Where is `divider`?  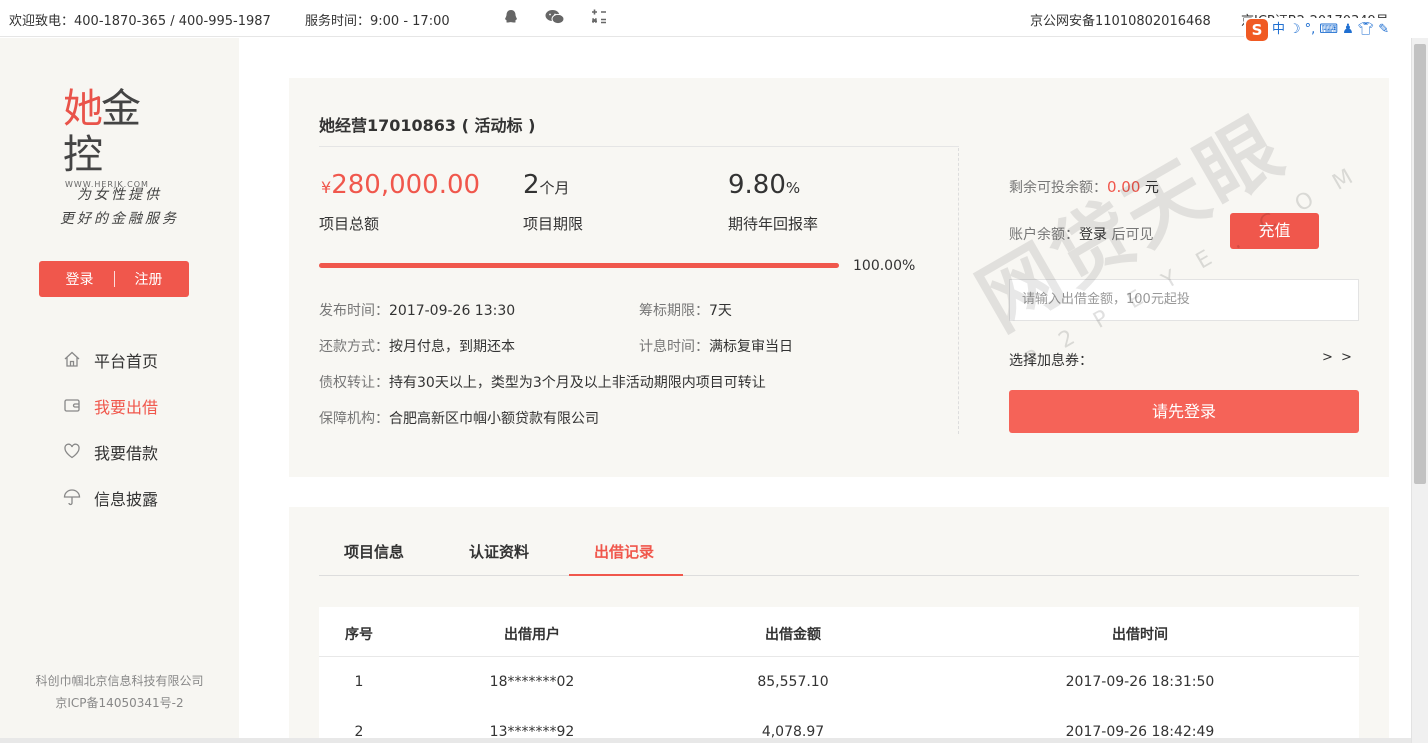 divider is located at coordinates (114, 279).